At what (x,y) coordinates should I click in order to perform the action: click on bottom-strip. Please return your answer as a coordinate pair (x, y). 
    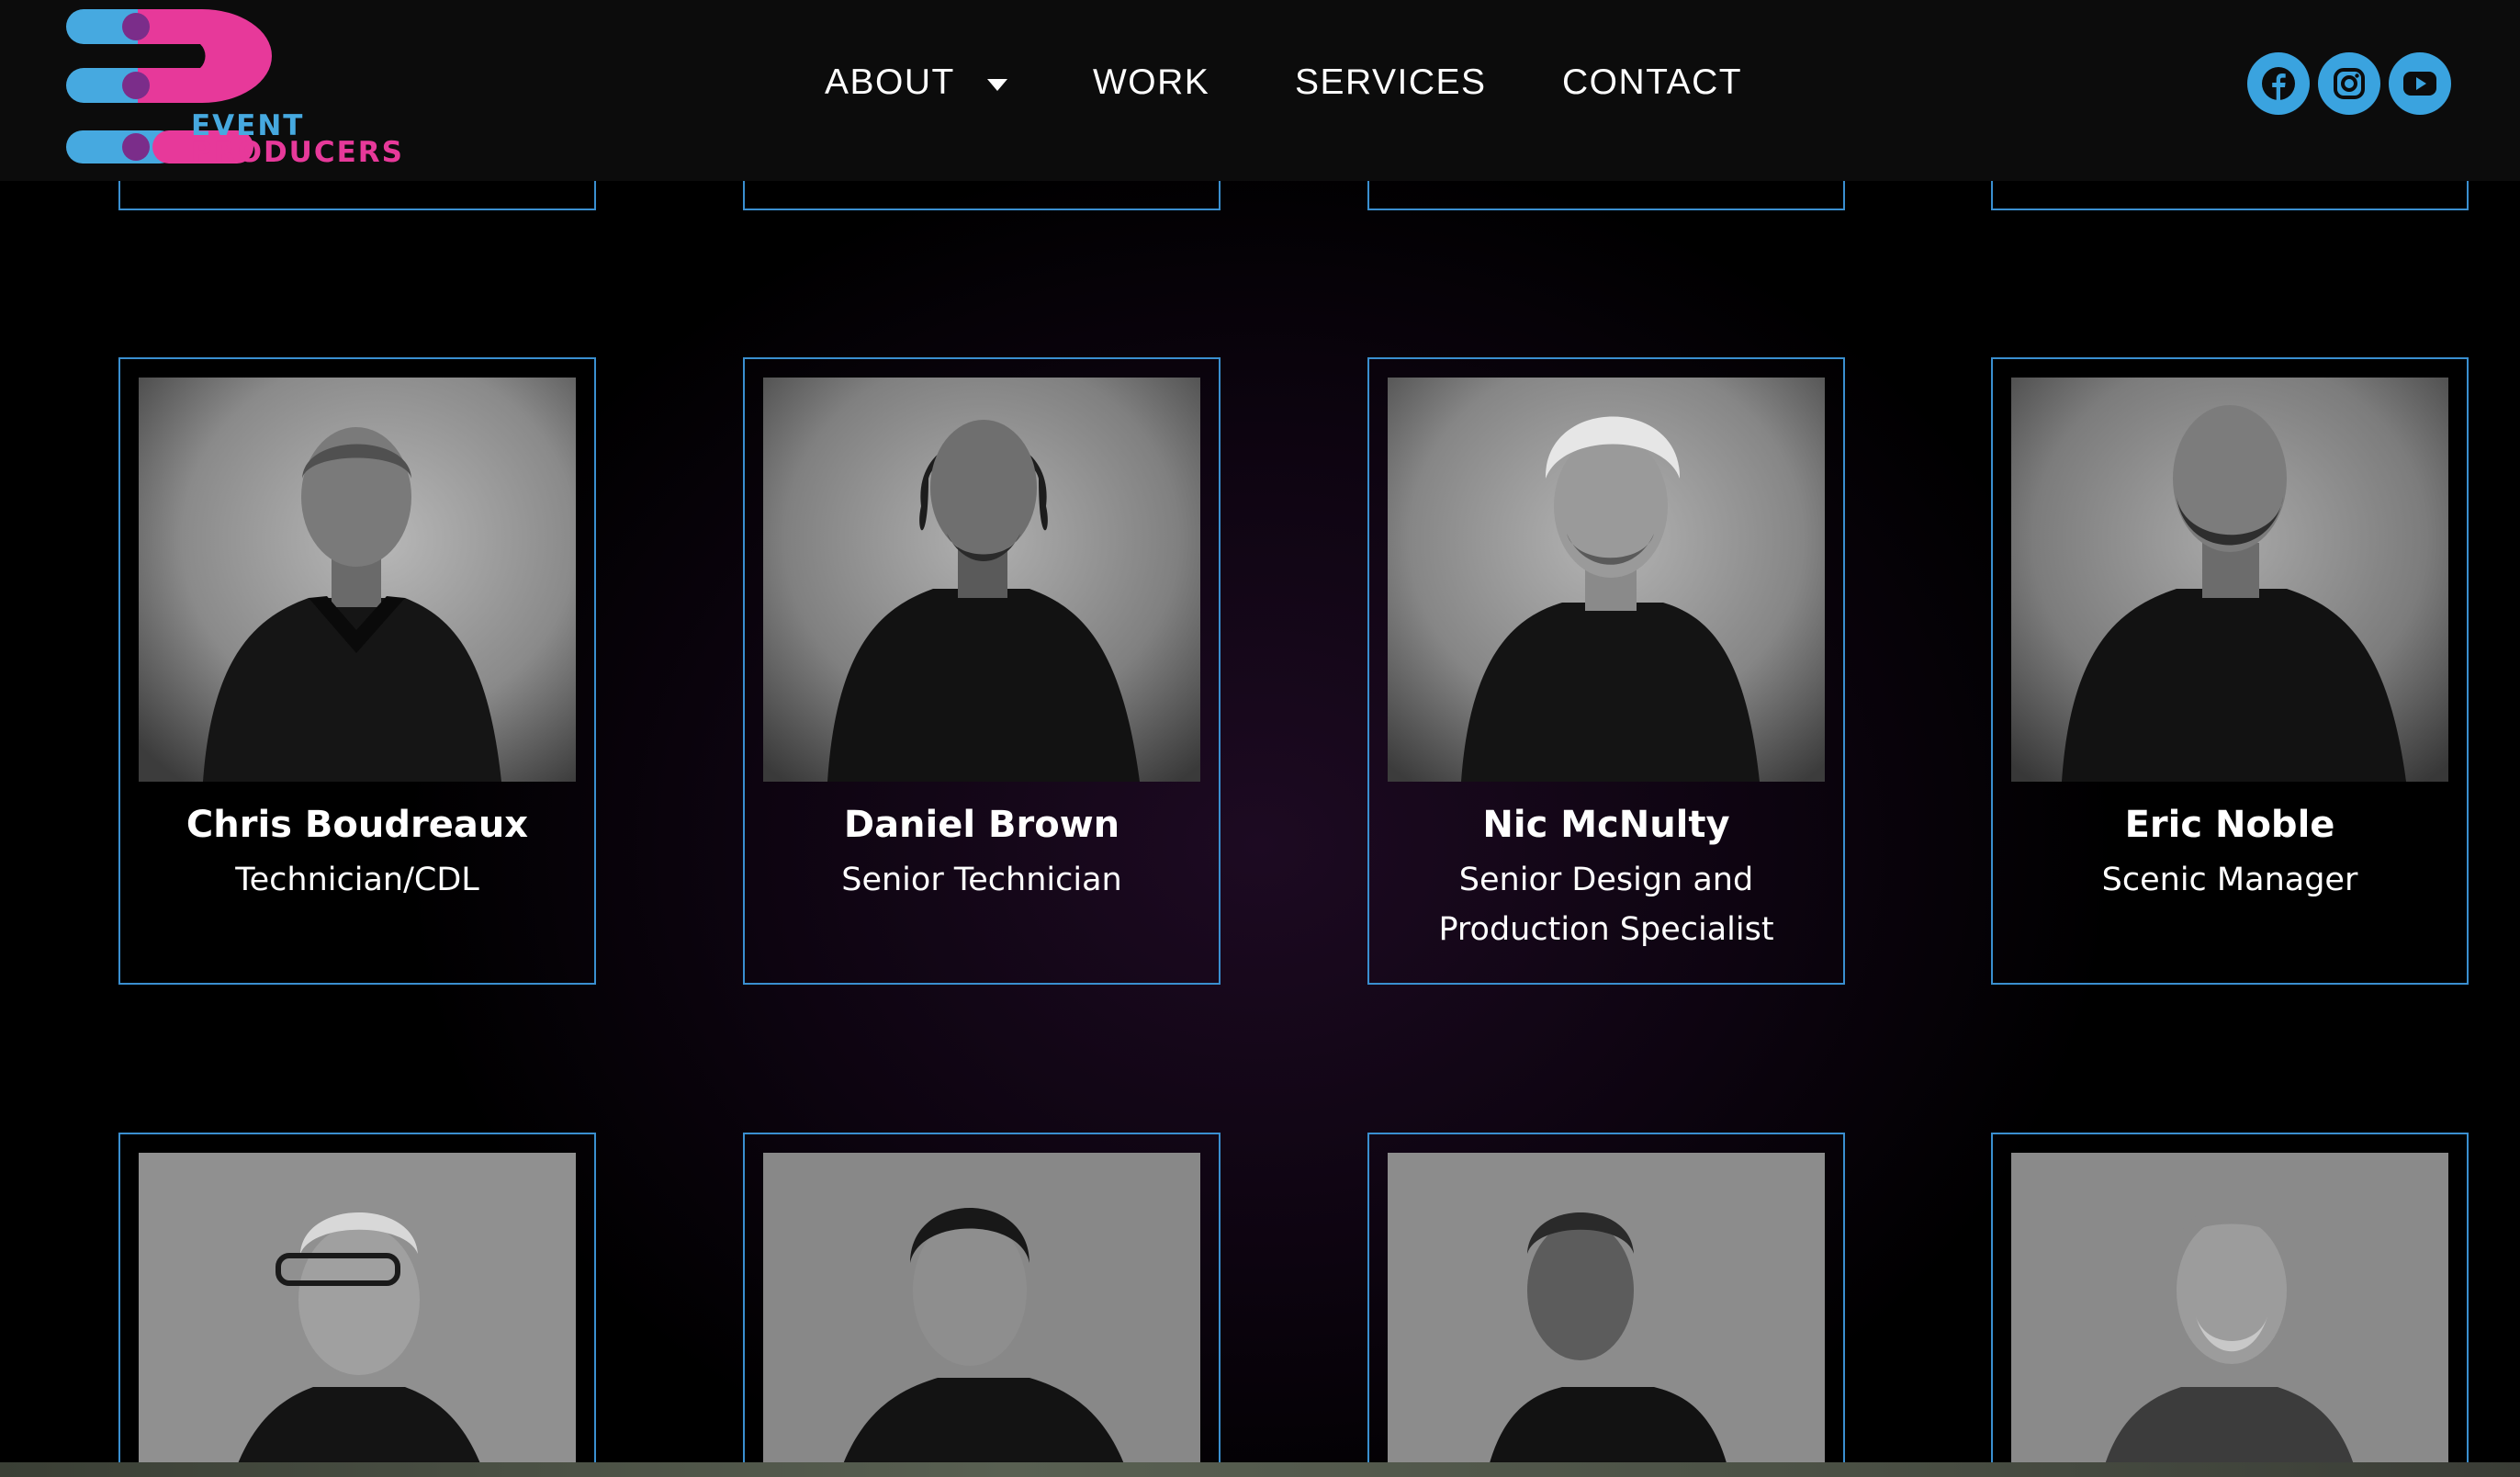
    Looking at the image, I should click on (1260, 1470).